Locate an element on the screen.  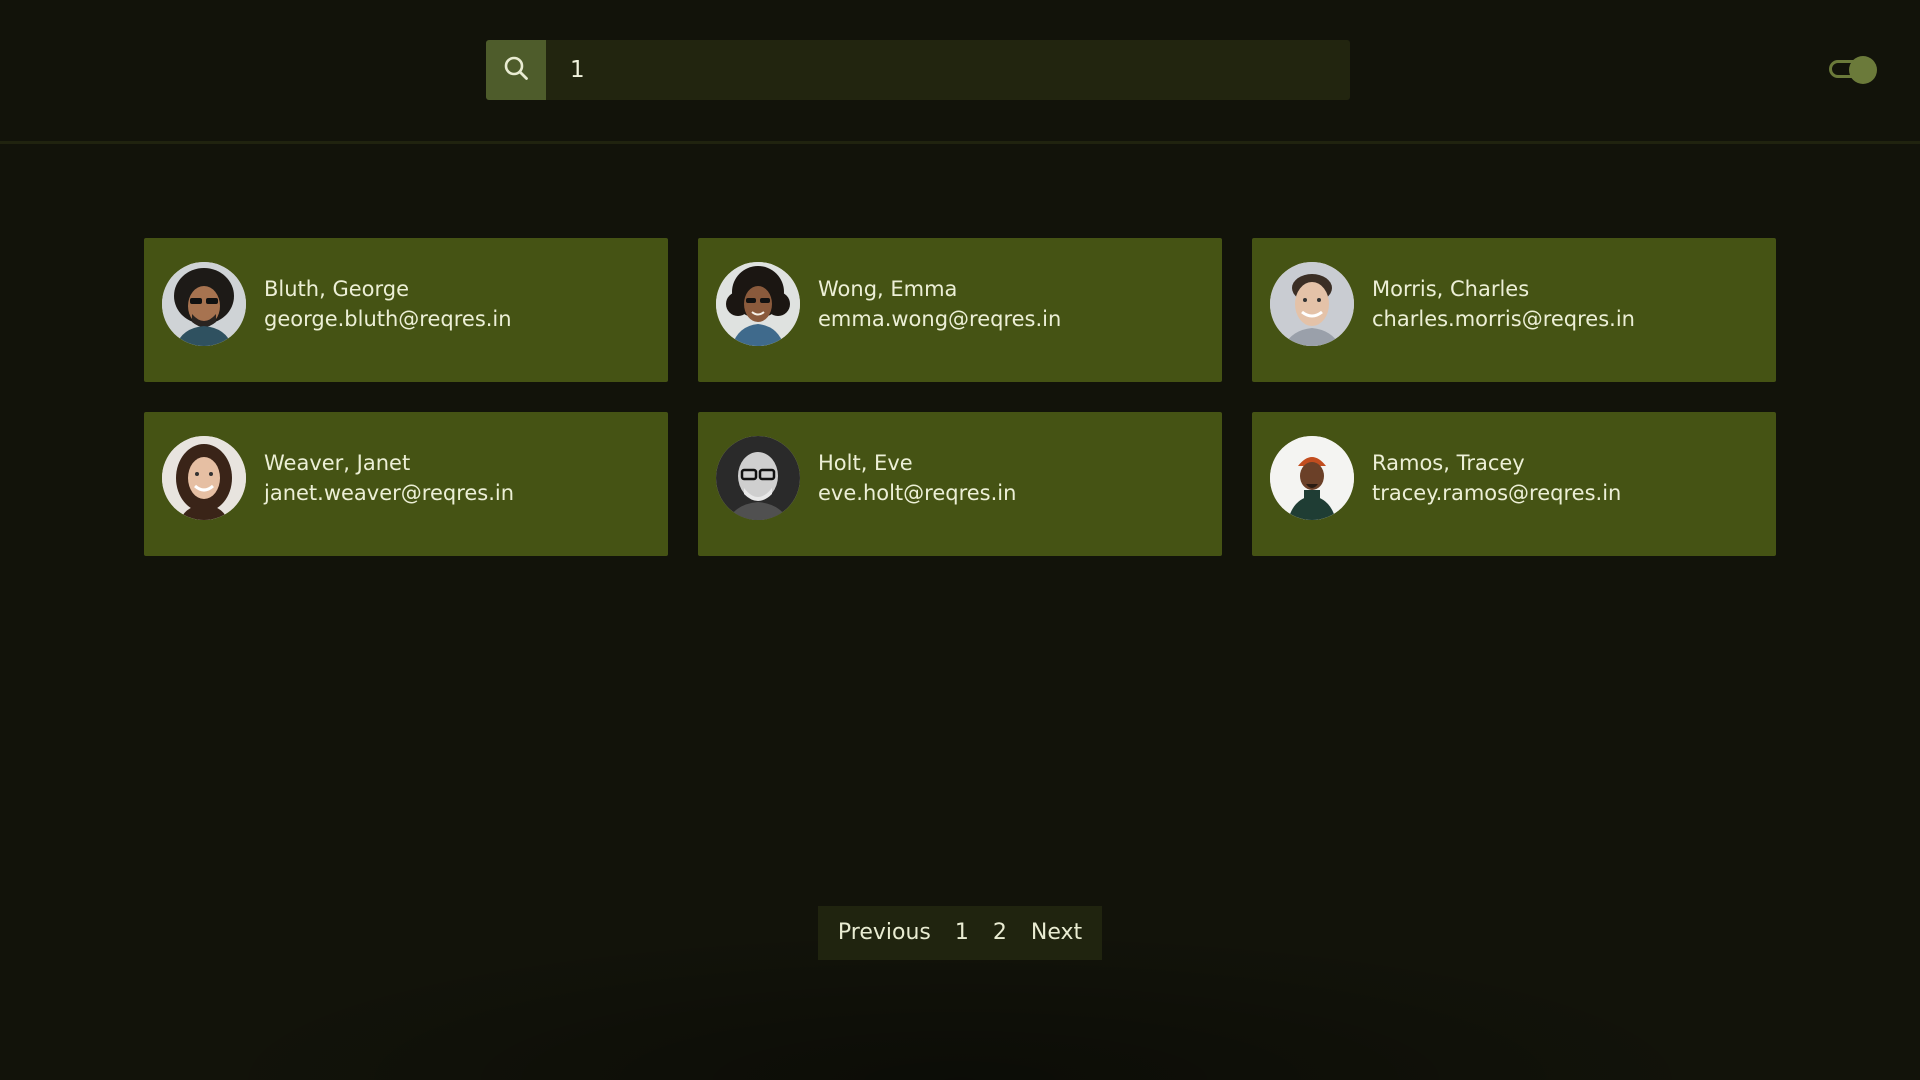
user-name: Holt, Eve is located at coordinates (865, 463).